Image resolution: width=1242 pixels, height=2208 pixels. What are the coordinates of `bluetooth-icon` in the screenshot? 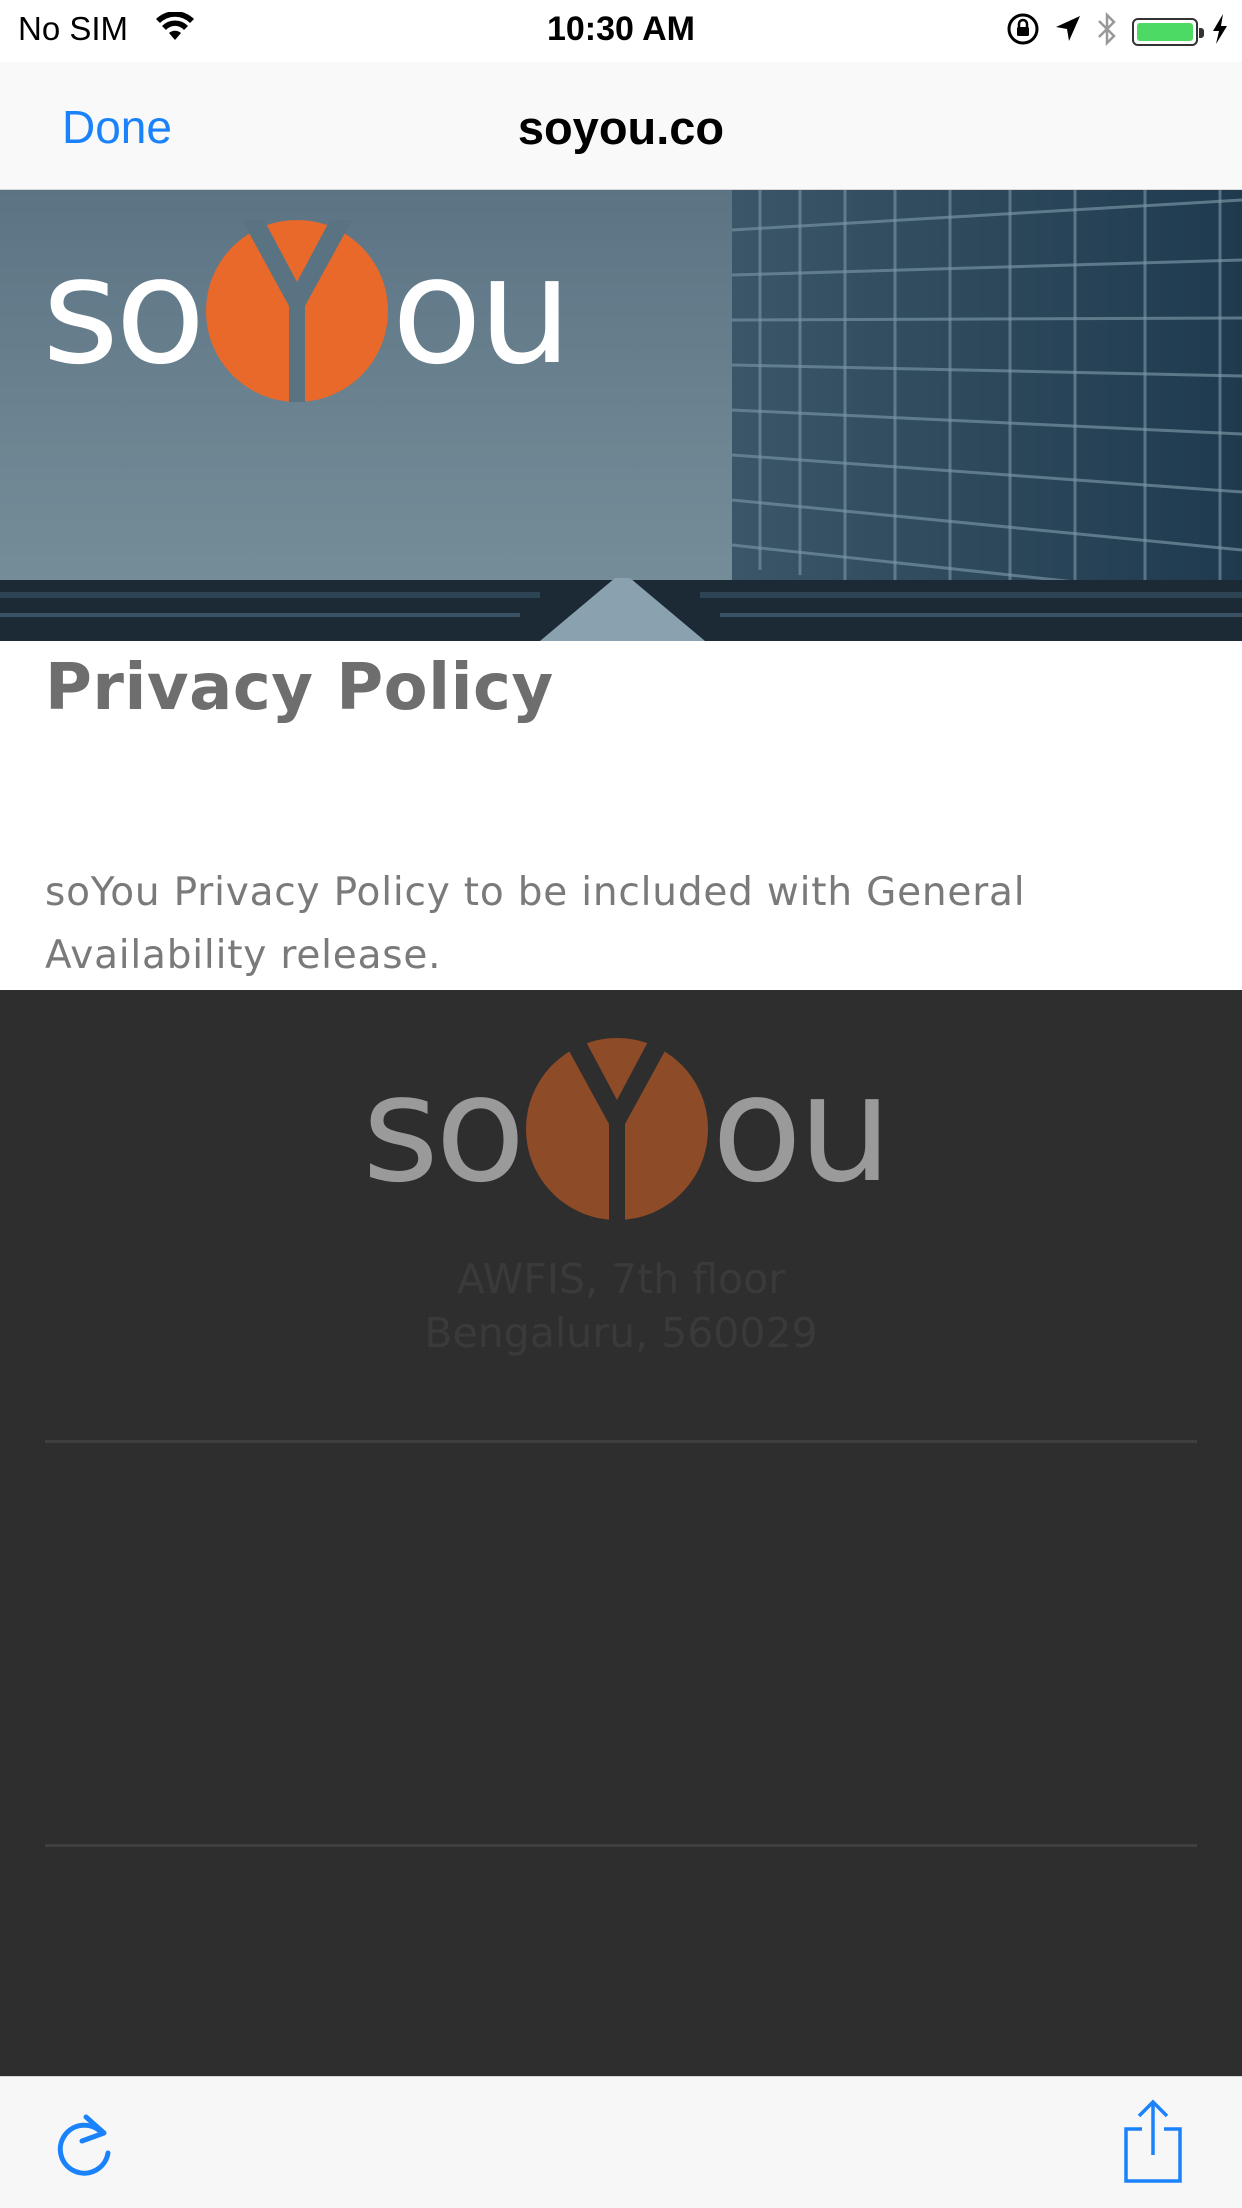 It's located at (1107, 31).